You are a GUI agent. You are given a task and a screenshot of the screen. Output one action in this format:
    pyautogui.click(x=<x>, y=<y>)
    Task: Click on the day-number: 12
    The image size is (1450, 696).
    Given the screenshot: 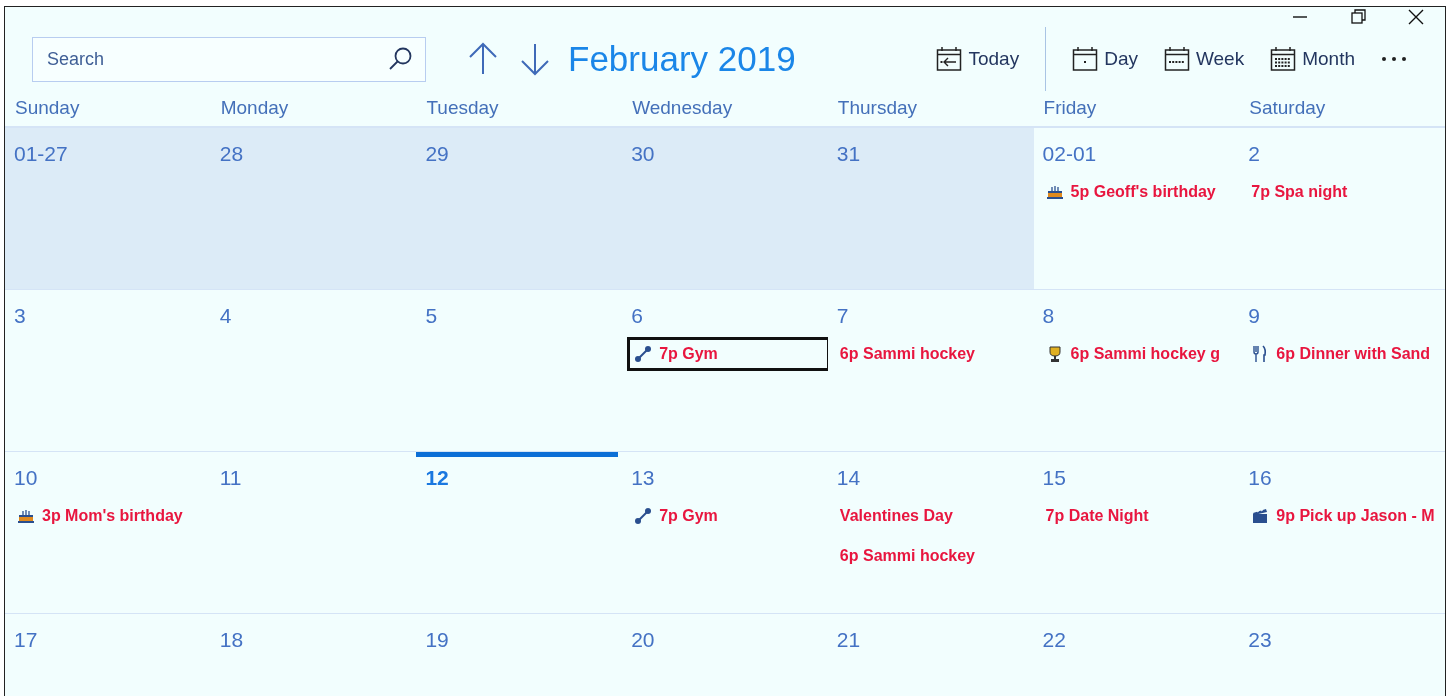 What is the action you would take?
    pyautogui.click(x=437, y=477)
    